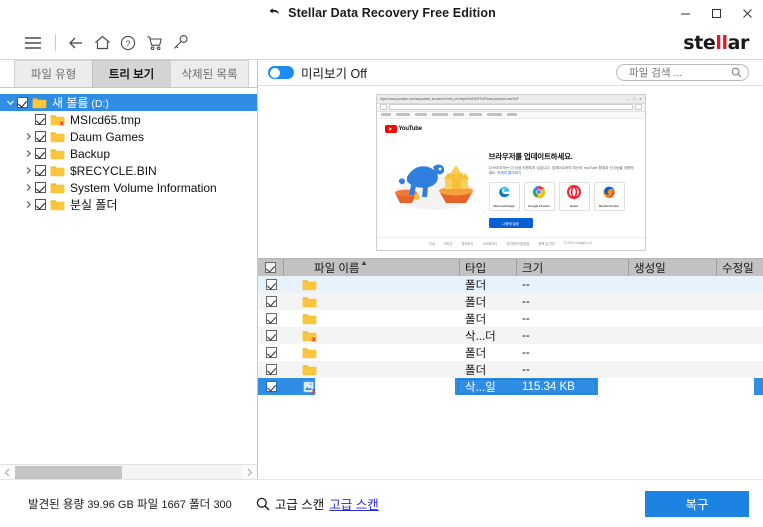 The image size is (763, 527). Describe the element at coordinates (509, 173) in the screenshot. I see `preview-learn-more-link: 자세히 알아보기` at that location.